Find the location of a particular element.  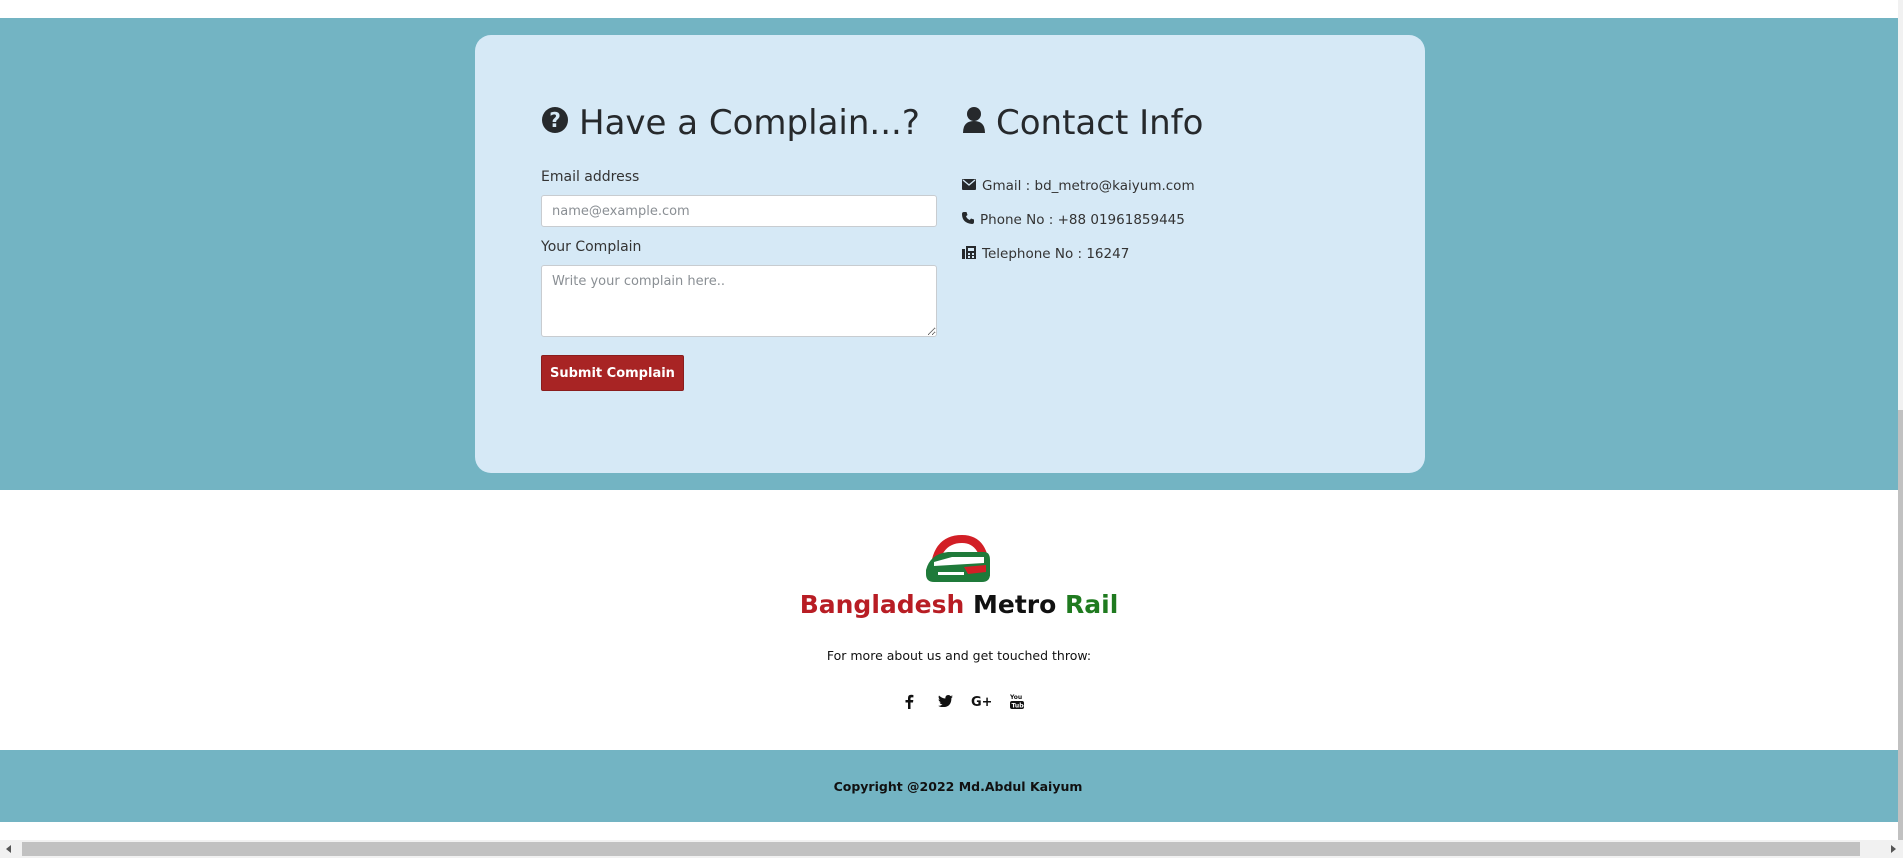

question-circle-icon: ? is located at coordinates (555, 123).